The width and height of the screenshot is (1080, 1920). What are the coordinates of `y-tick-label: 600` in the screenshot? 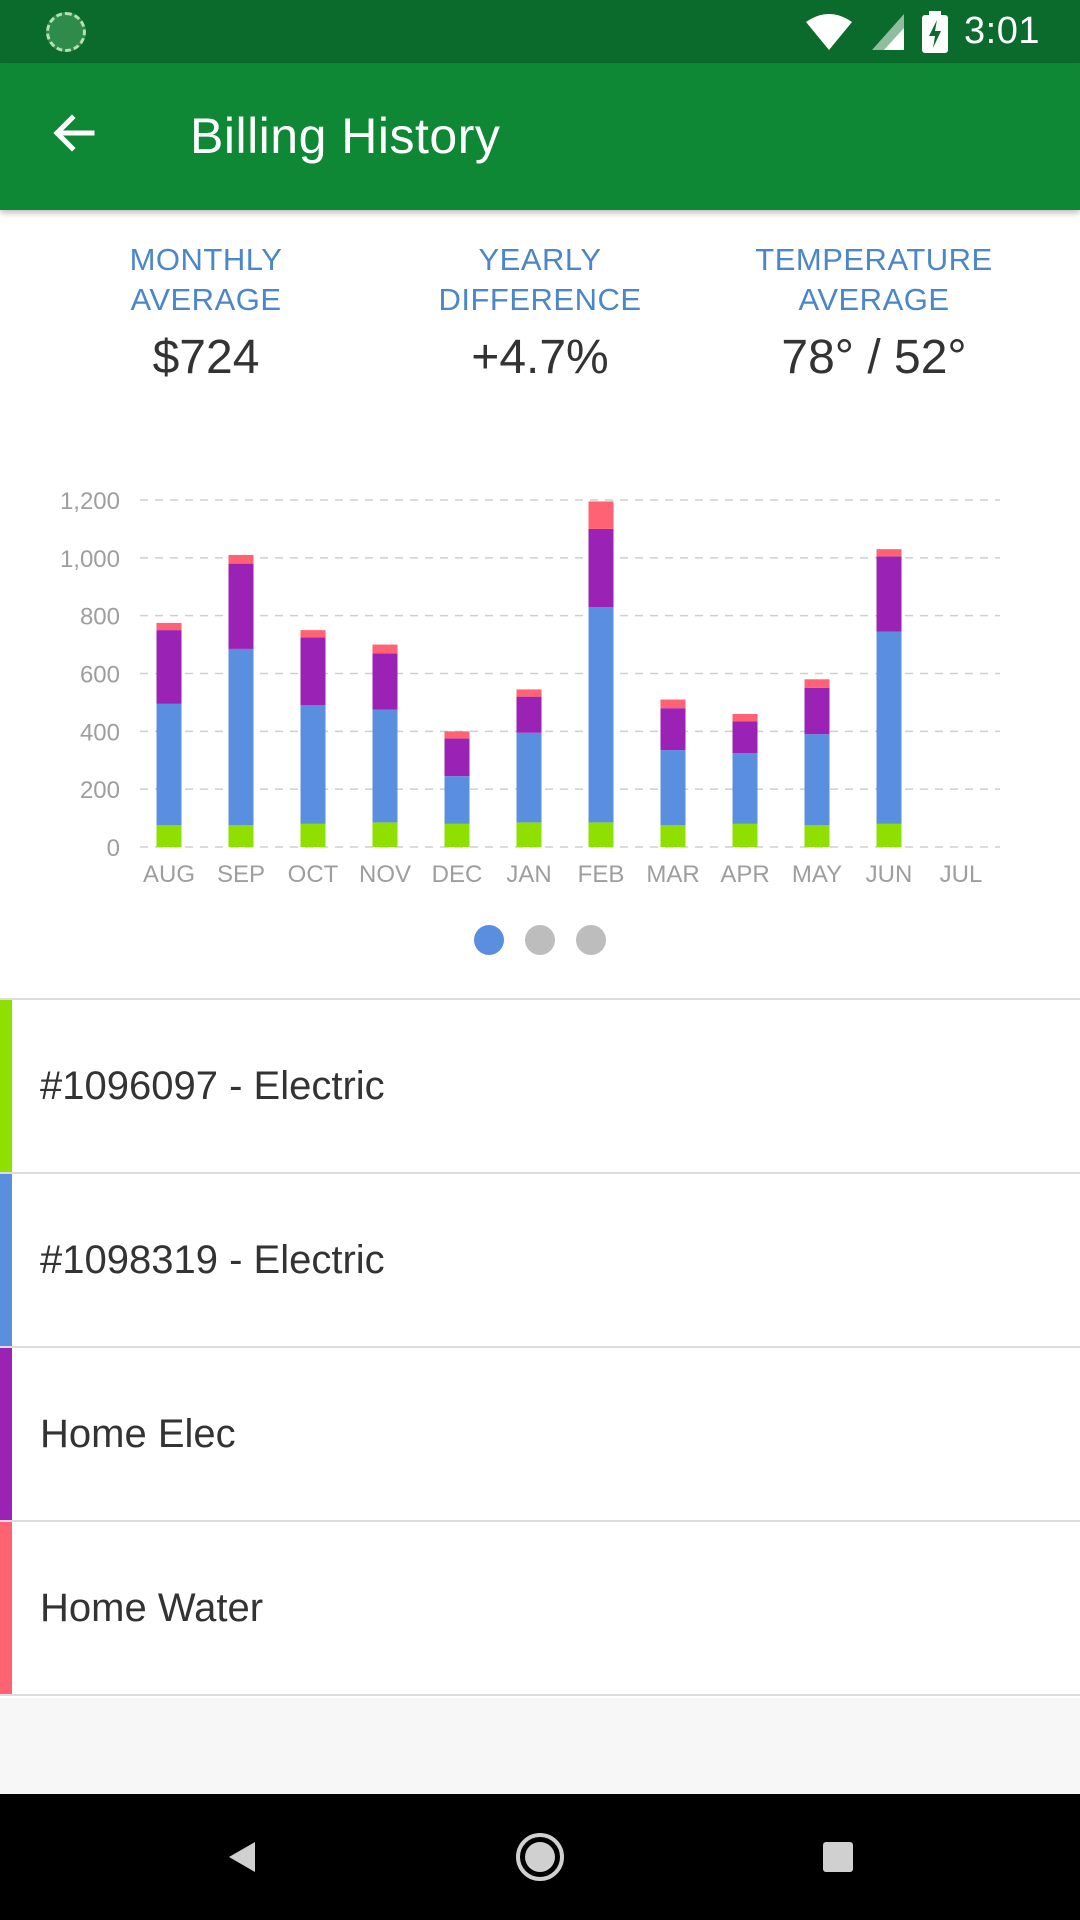 It's located at (100, 675).